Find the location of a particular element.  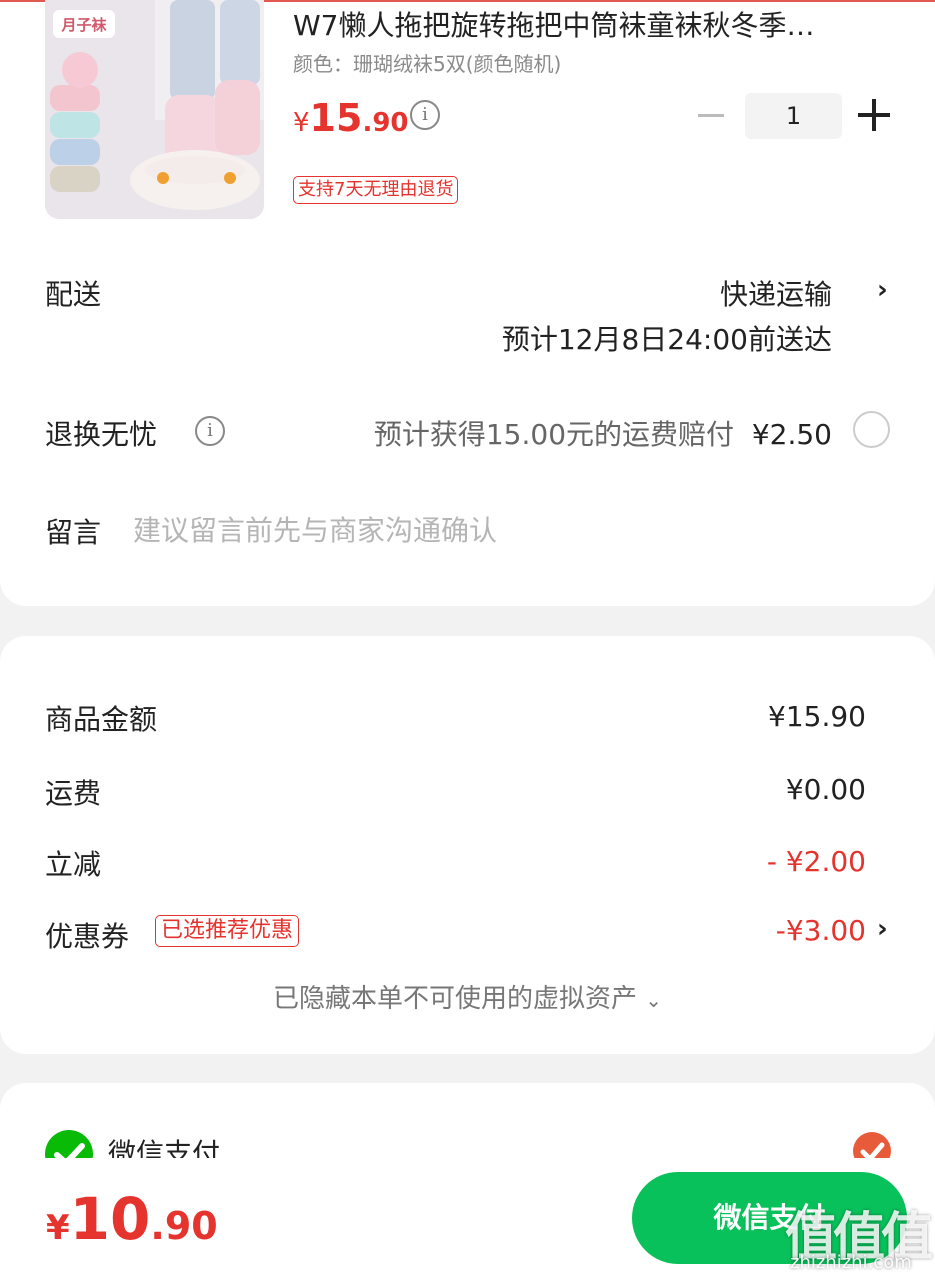

return-insurance-radio is located at coordinates (871, 429).